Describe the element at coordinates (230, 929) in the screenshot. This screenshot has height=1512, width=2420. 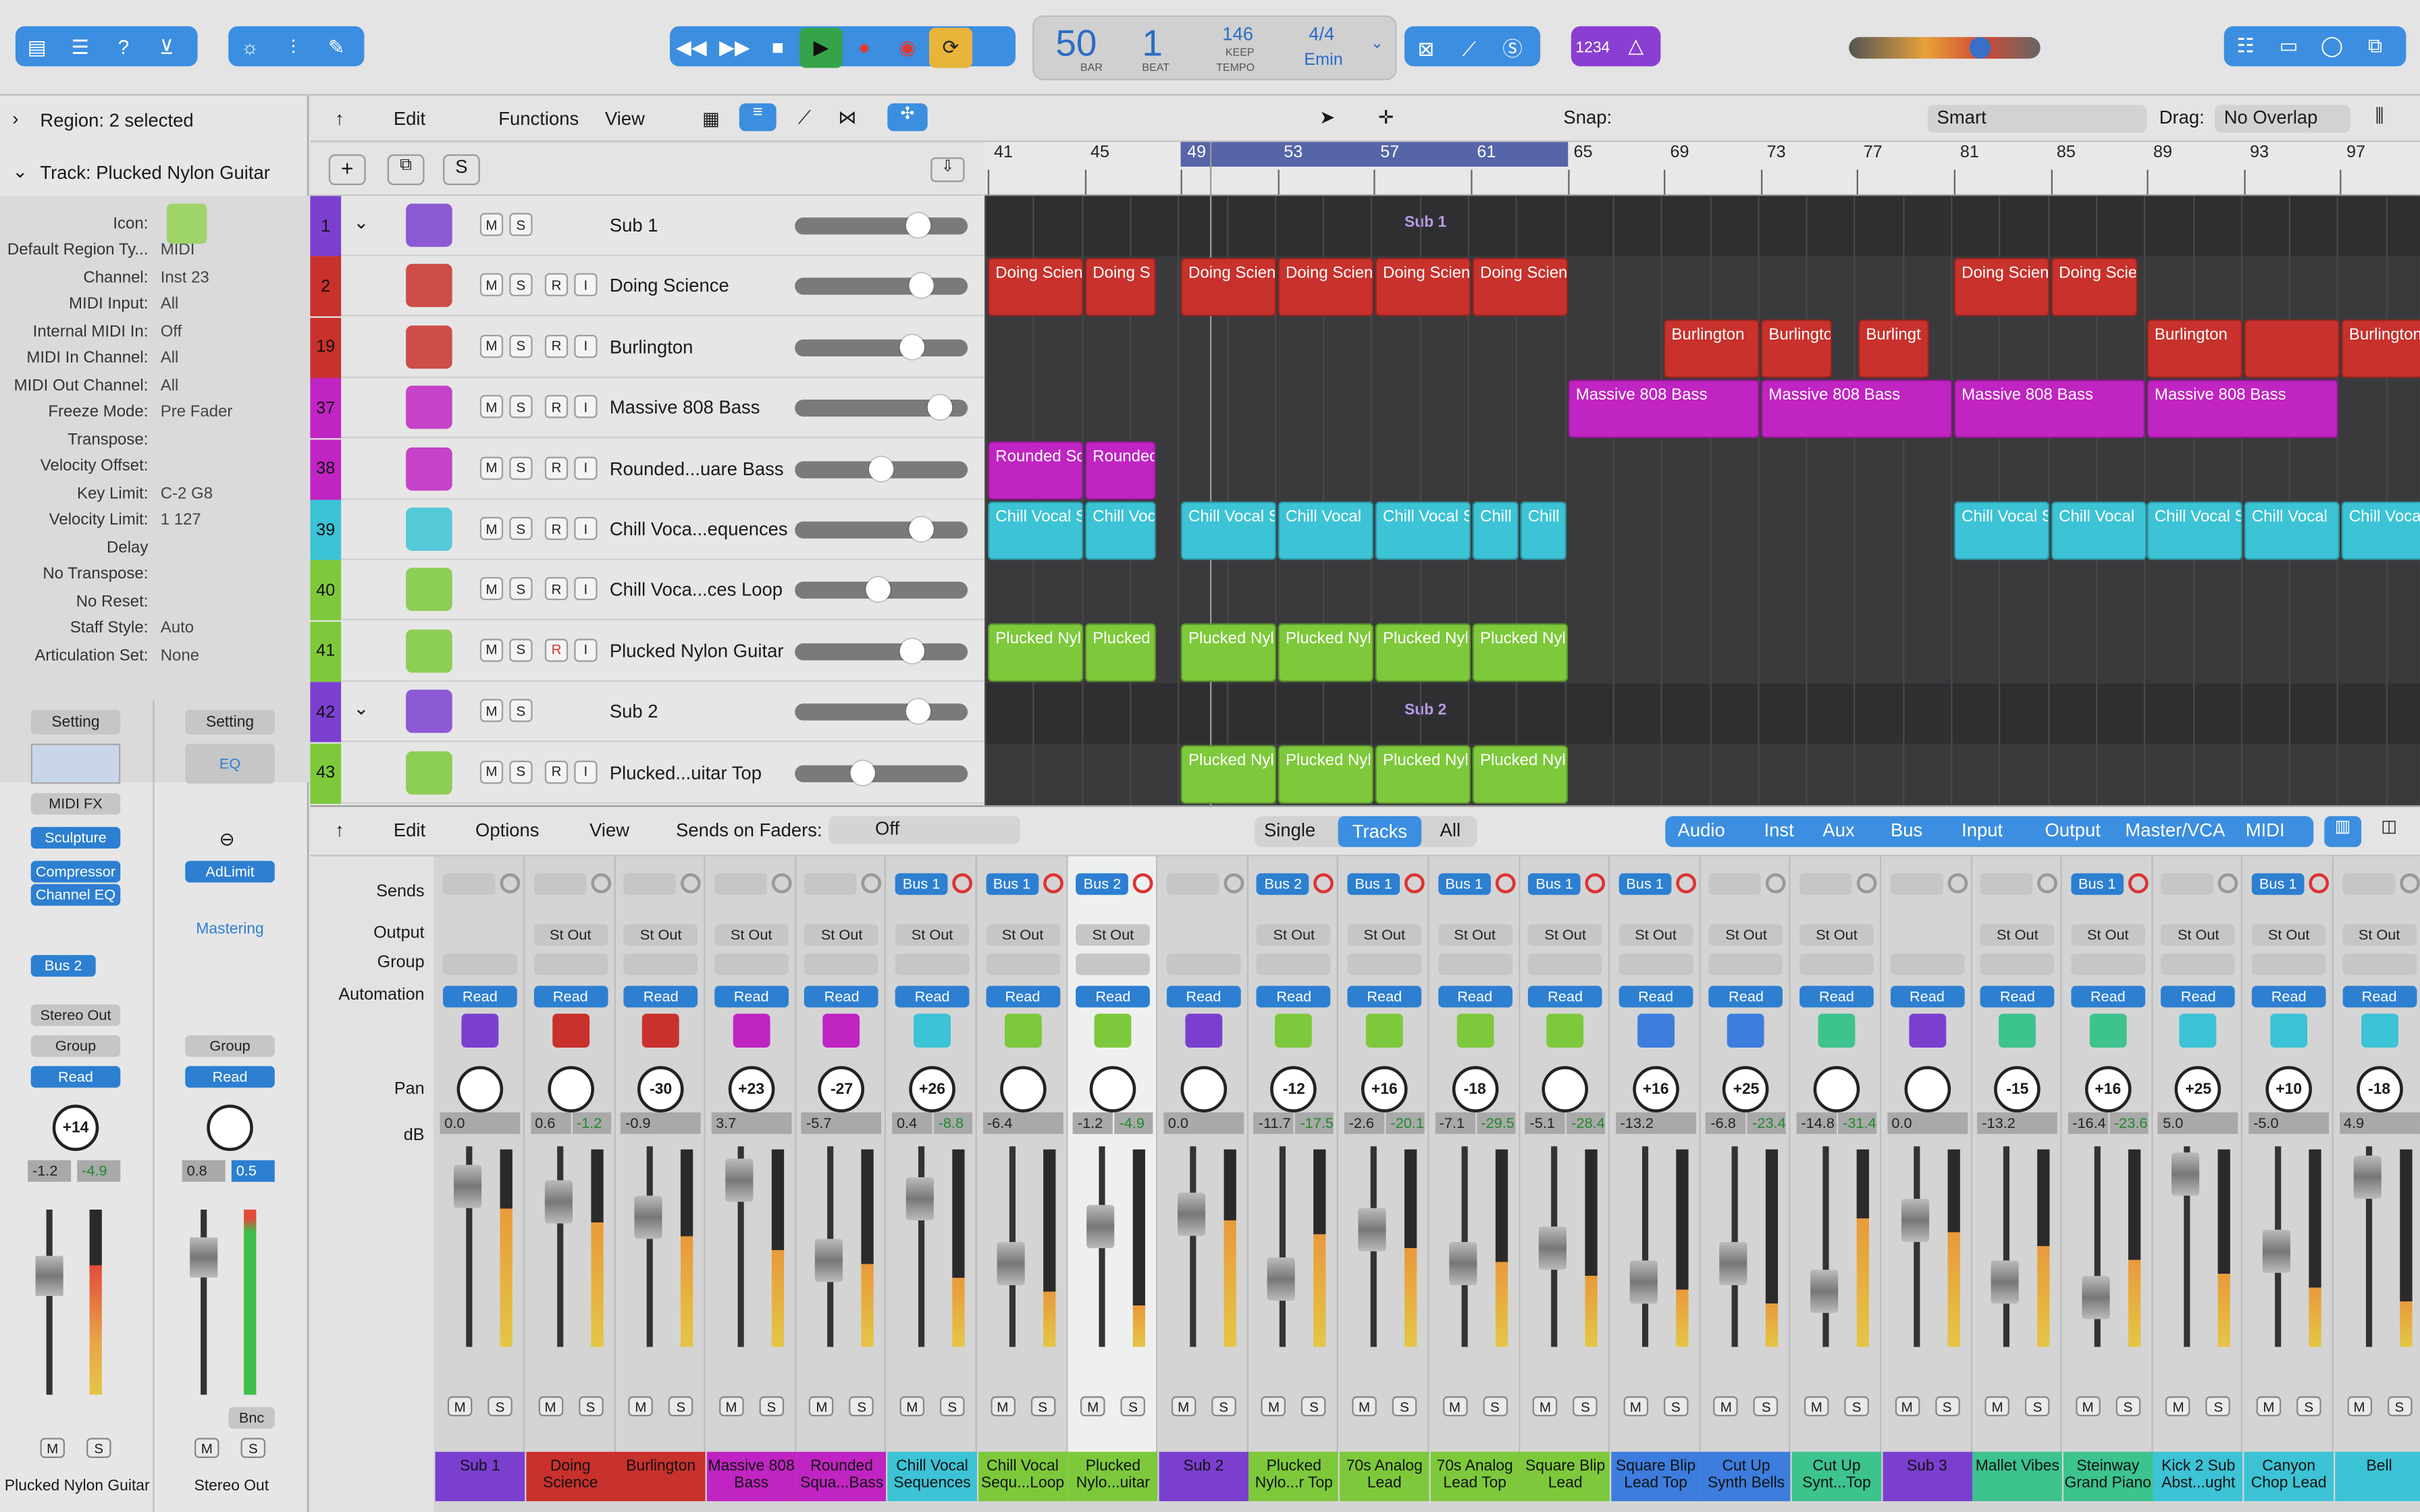
I see `mastering-label: Mastering` at that location.